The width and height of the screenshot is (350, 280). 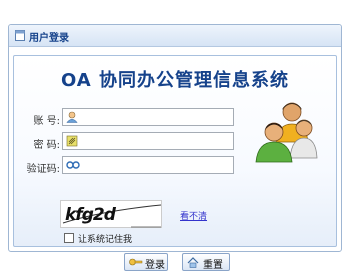 I want to click on home-icon, so click(x=193, y=262).